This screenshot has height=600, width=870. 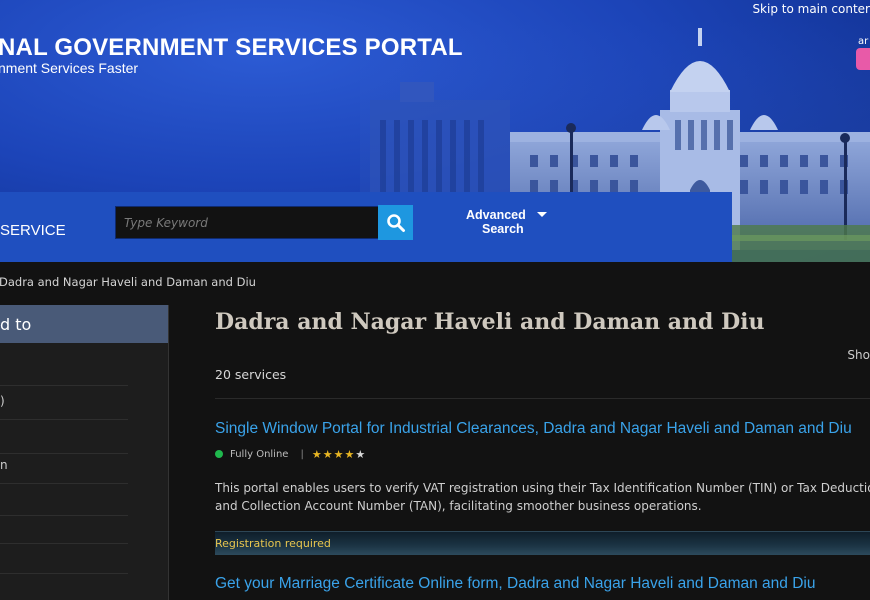 What do you see at coordinates (2, 401) in the screenshot?
I see `sidebar-item-label: )` at bounding box center [2, 401].